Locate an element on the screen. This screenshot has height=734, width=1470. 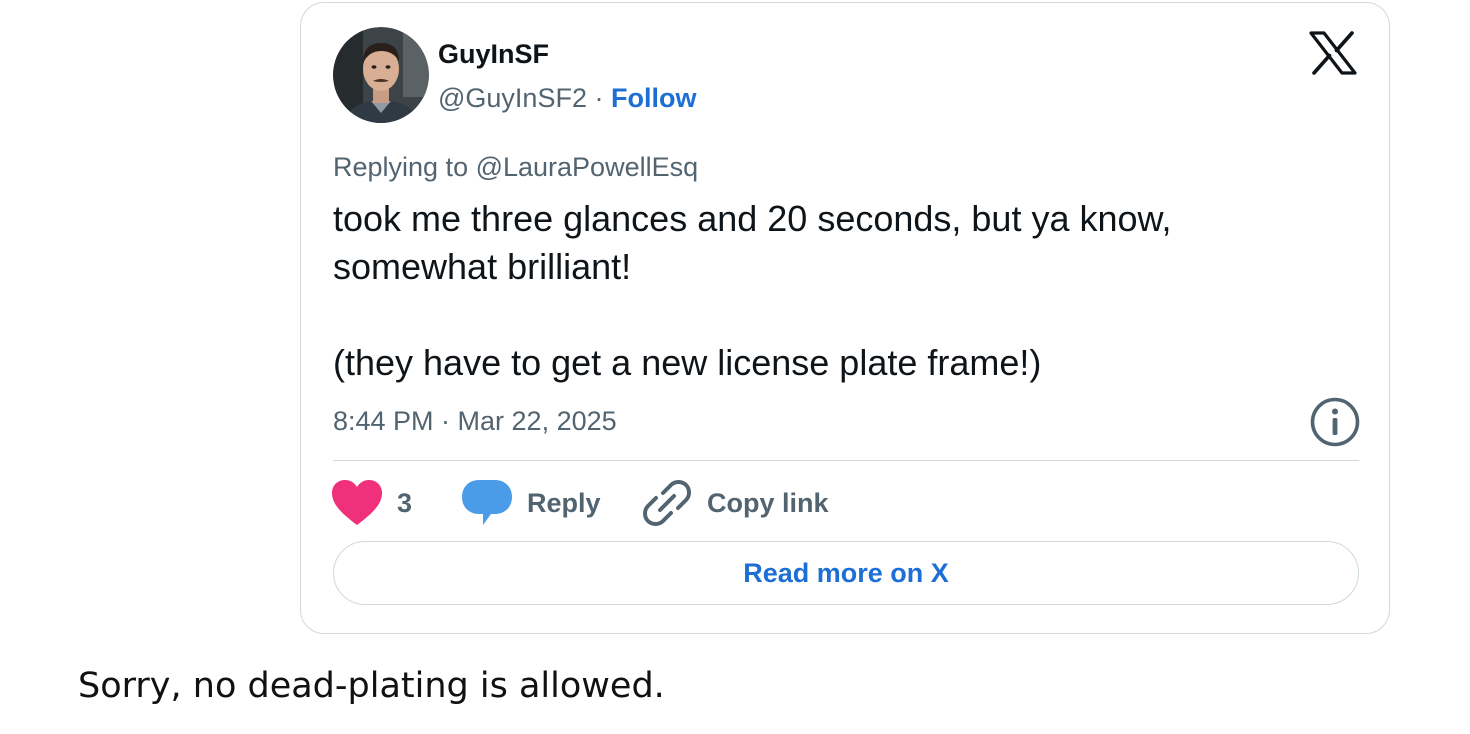
reply-context: Replying to @LauraPowellEsq is located at coordinates (516, 167).